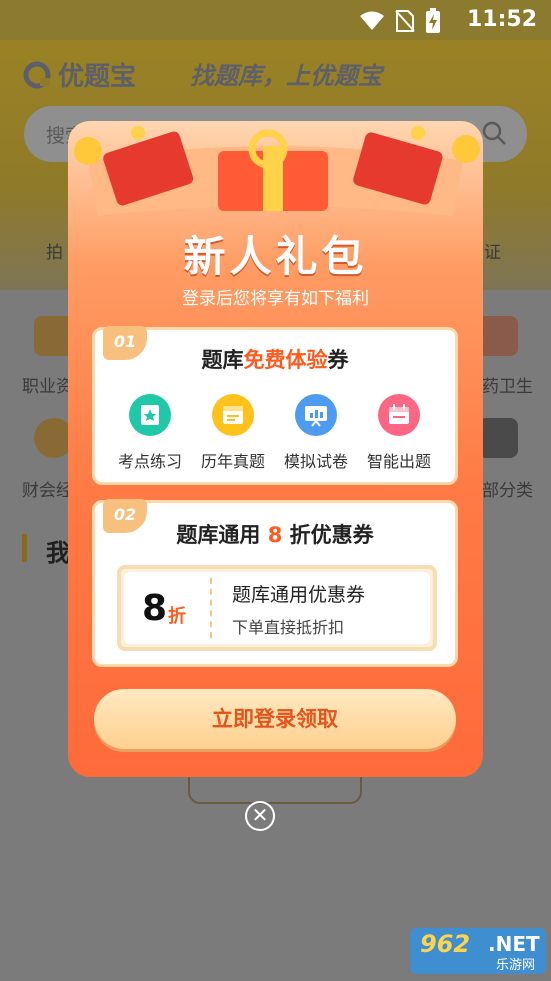 Image resolution: width=551 pixels, height=981 pixels. I want to click on card-heading: 题库通用 8 折优惠券, so click(275, 534).